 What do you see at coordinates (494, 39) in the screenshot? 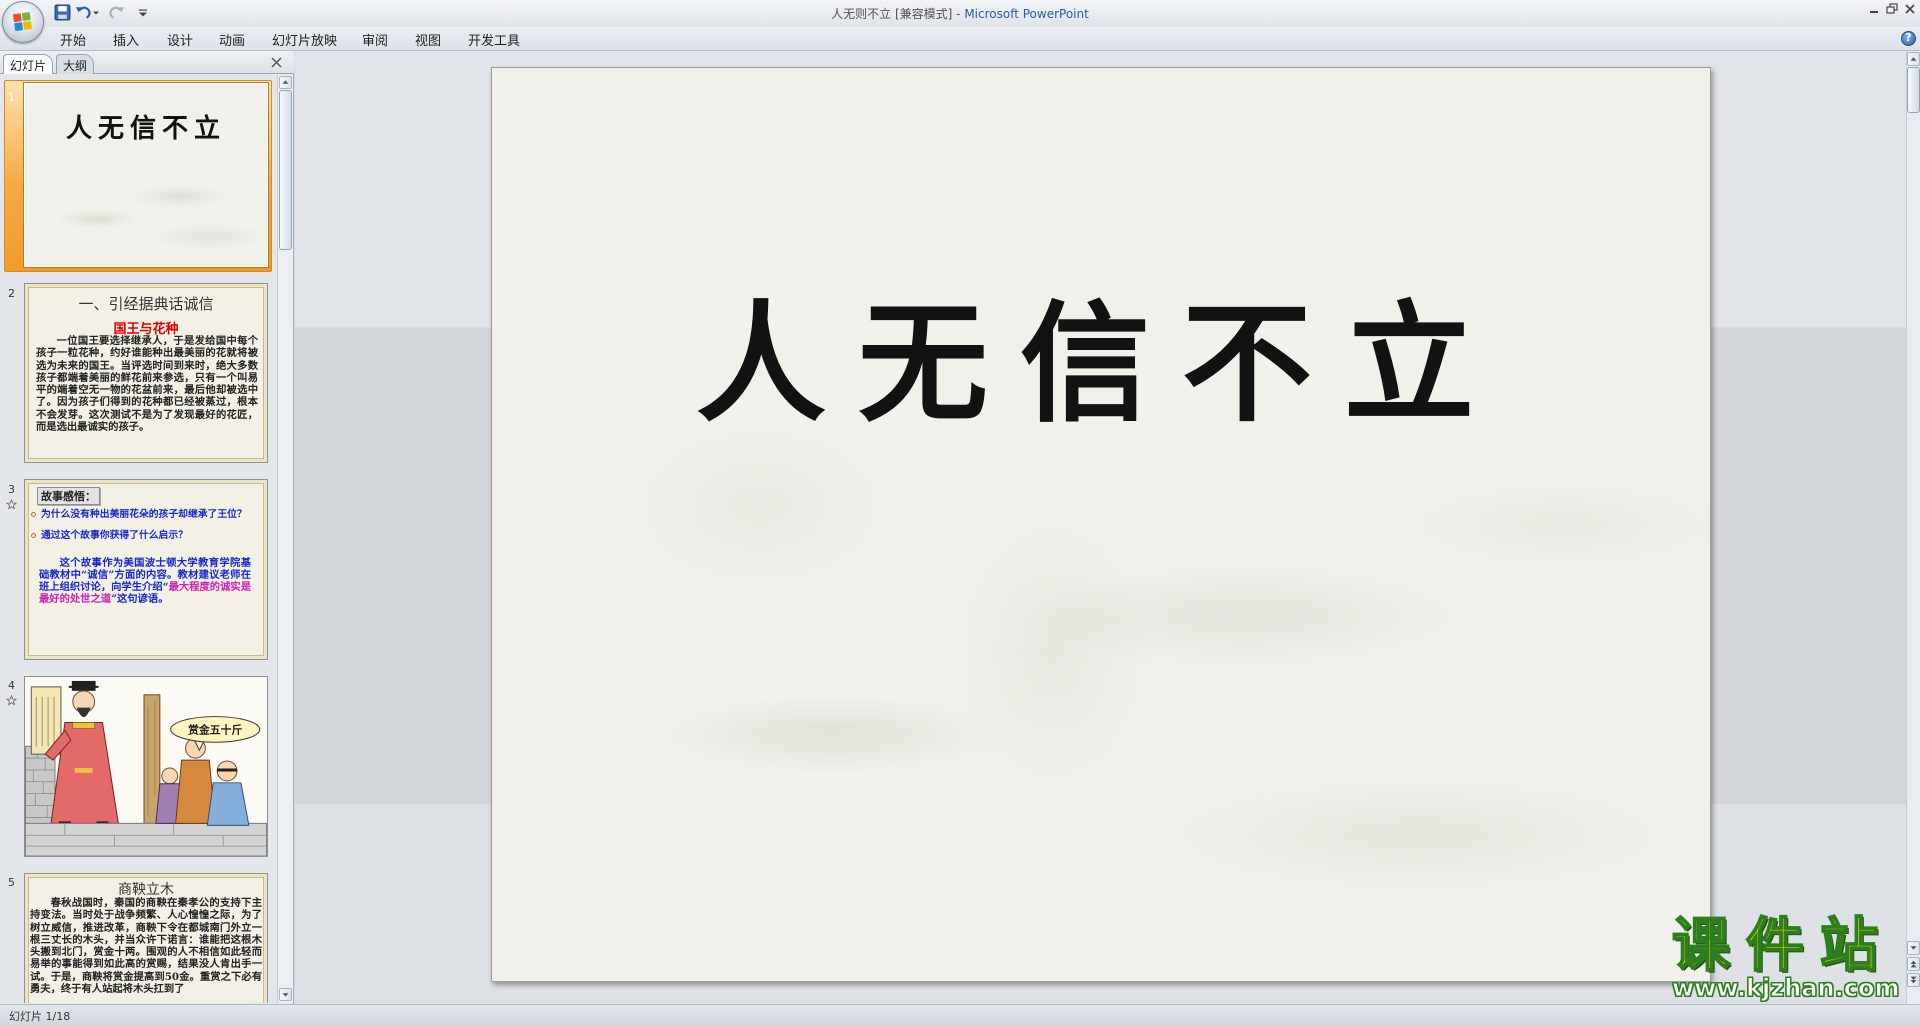
I see `tab-developer: 开发工具` at bounding box center [494, 39].